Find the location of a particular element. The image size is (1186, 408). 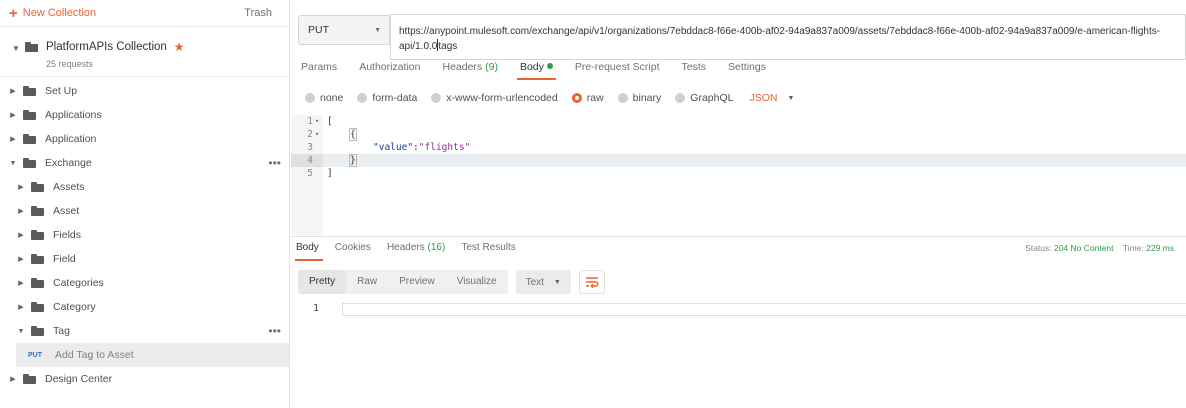

line-number: 4 is located at coordinates (307, 160).